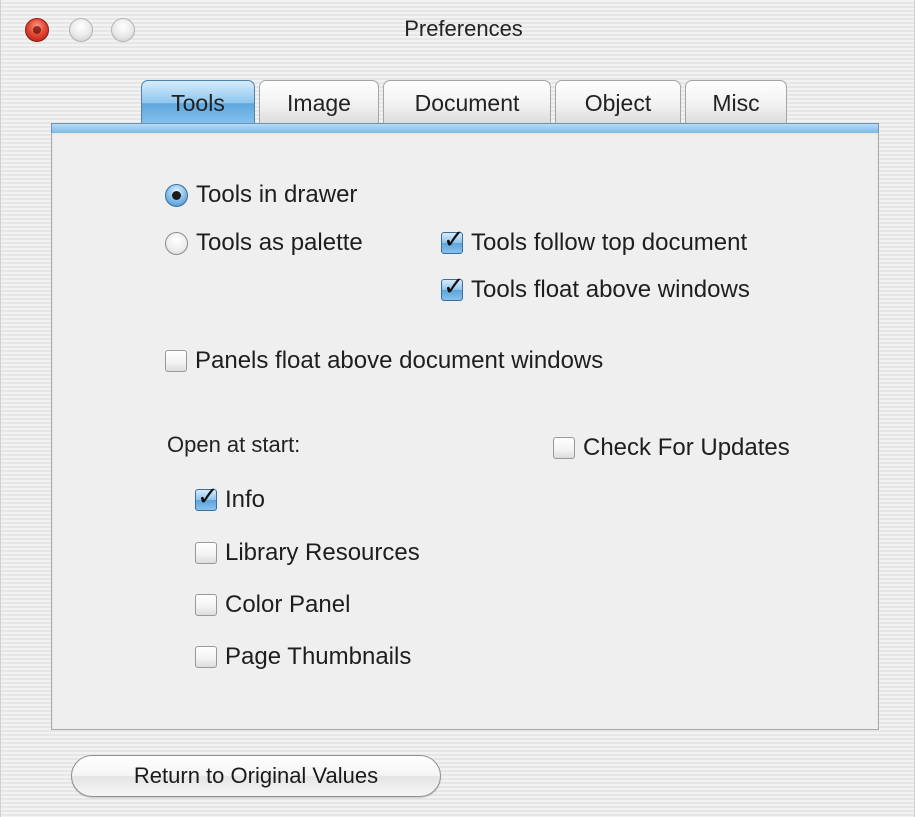 The image size is (915, 817). I want to click on tools-follow-top-document-label: Tools follow top document, so click(609, 242).